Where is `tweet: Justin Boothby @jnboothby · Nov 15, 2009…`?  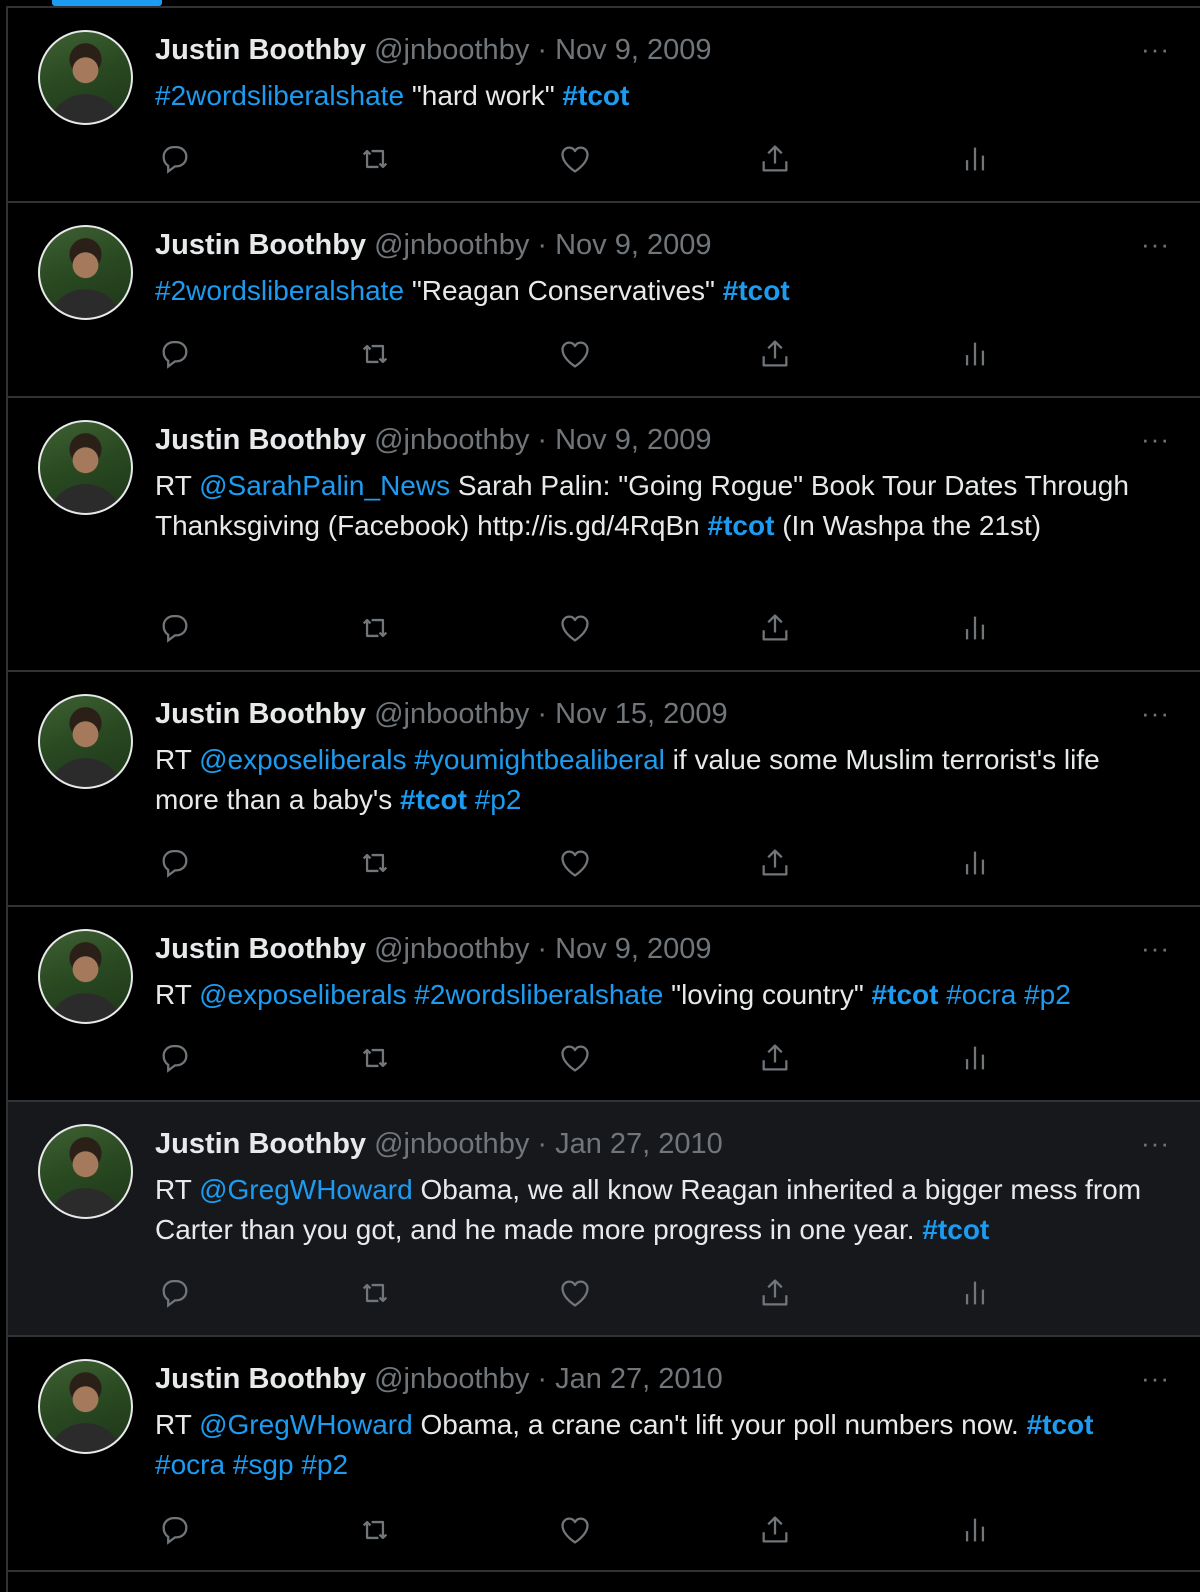 tweet: Justin Boothby @jnboothby · Nov 15, 2009… is located at coordinates (604, 789).